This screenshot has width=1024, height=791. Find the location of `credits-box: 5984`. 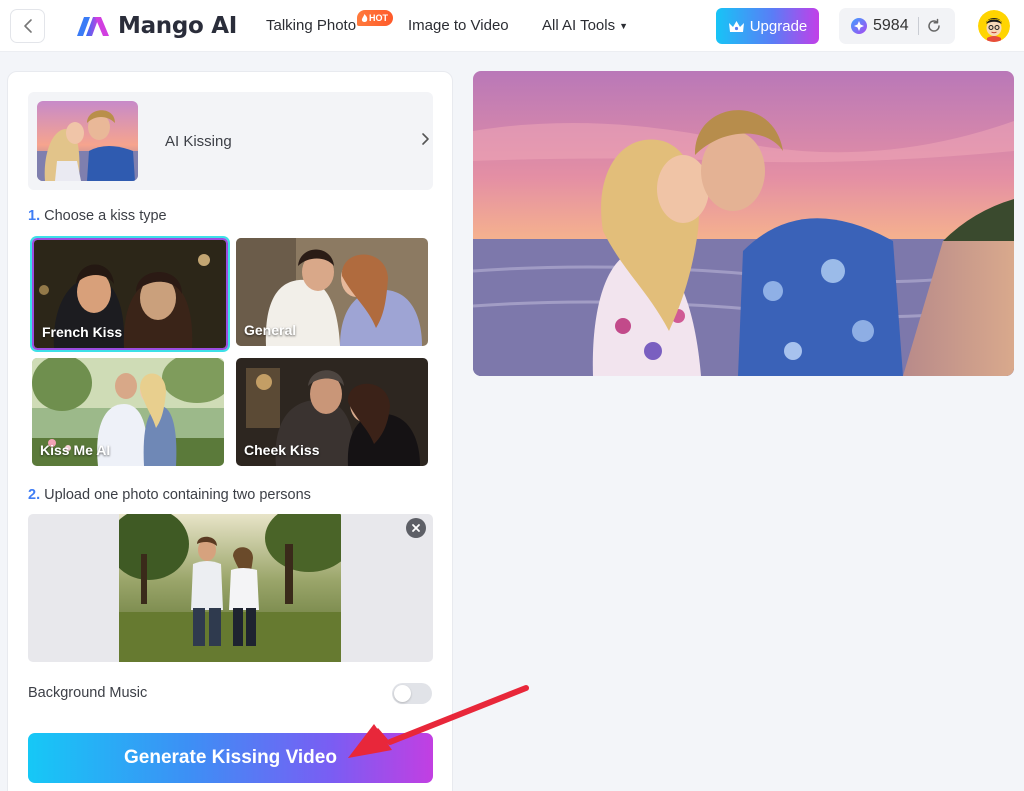

credits-box: 5984 is located at coordinates (897, 26).